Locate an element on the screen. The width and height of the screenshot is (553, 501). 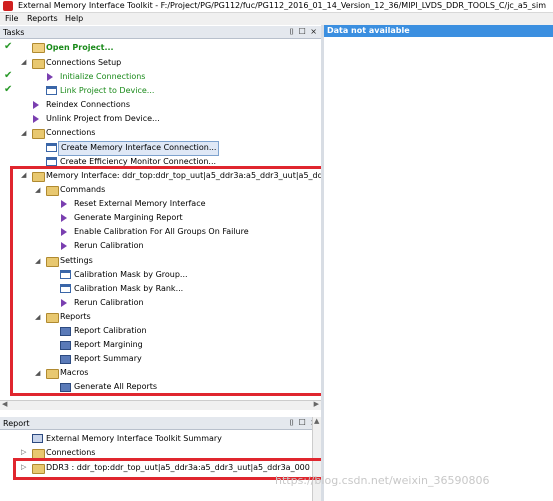
tasks-panel-header: Tasks ⌷ ☐ × is located at coordinates (160, 32).